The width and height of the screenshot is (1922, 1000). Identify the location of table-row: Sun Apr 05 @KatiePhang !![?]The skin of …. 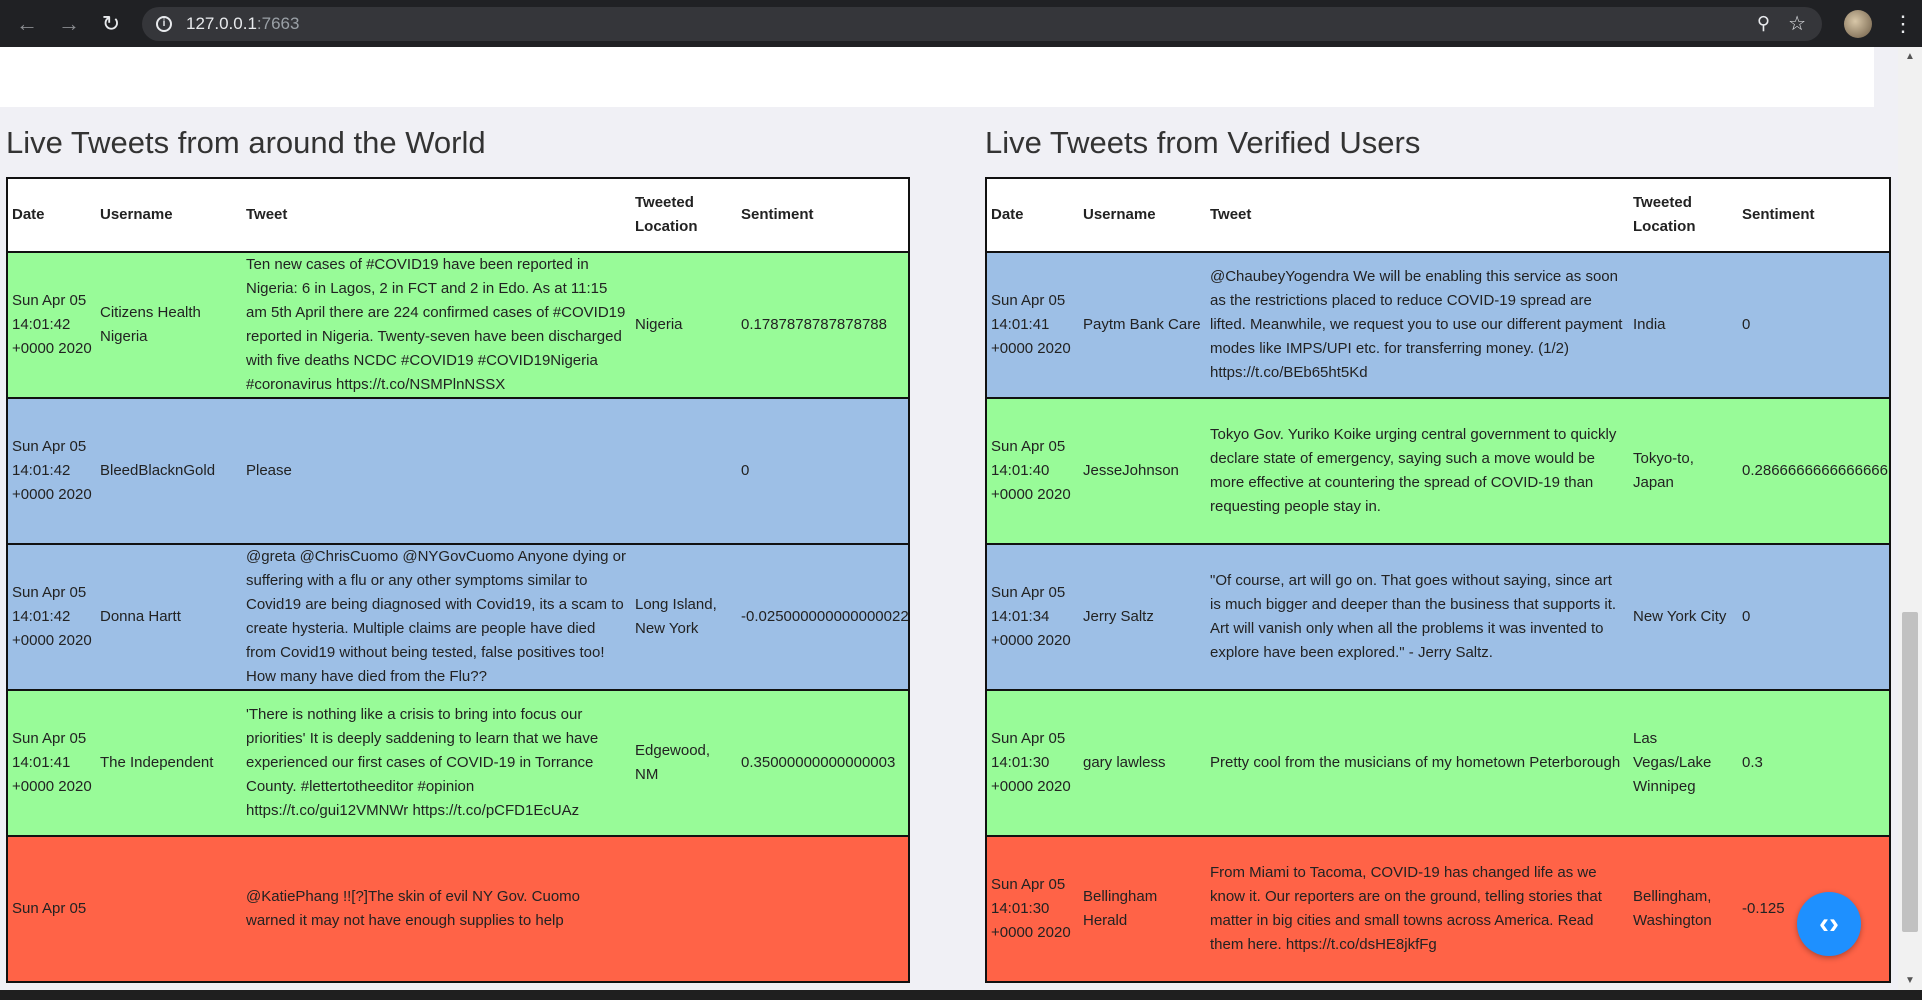
(458, 909).